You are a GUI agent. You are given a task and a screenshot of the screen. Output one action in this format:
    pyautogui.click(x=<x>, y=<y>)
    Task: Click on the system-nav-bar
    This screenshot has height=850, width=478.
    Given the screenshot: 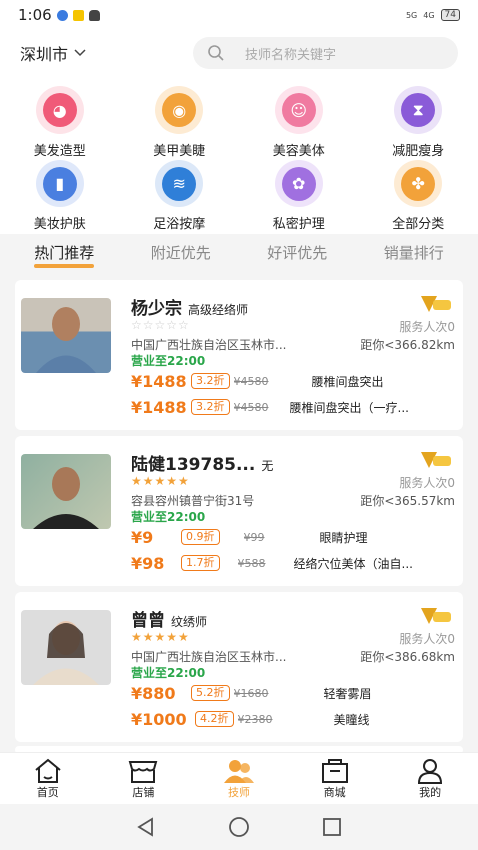 What is the action you would take?
    pyautogui.click(x=239, y=827)
    